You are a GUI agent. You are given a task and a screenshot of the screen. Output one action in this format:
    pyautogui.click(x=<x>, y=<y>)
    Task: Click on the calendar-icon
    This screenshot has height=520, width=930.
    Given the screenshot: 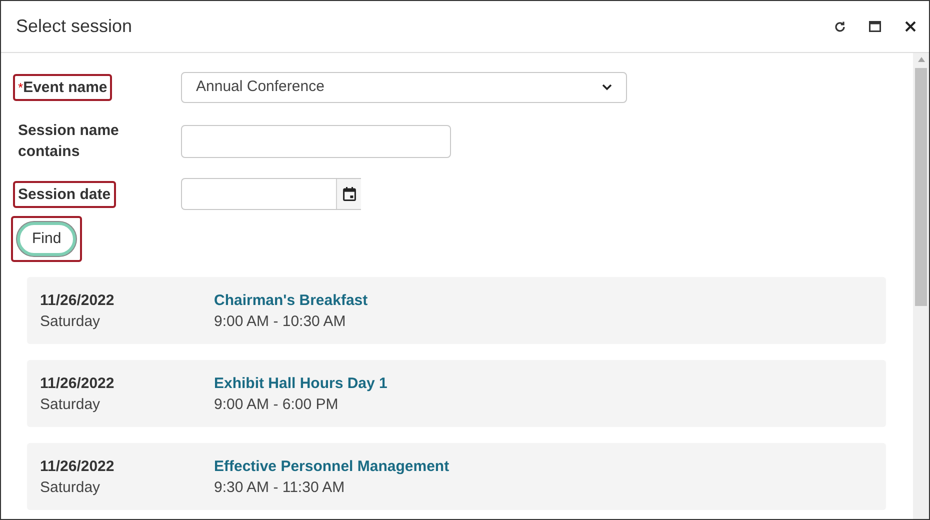 What is the action you would take?
    pyautogui.click(x=349, y=194)
    